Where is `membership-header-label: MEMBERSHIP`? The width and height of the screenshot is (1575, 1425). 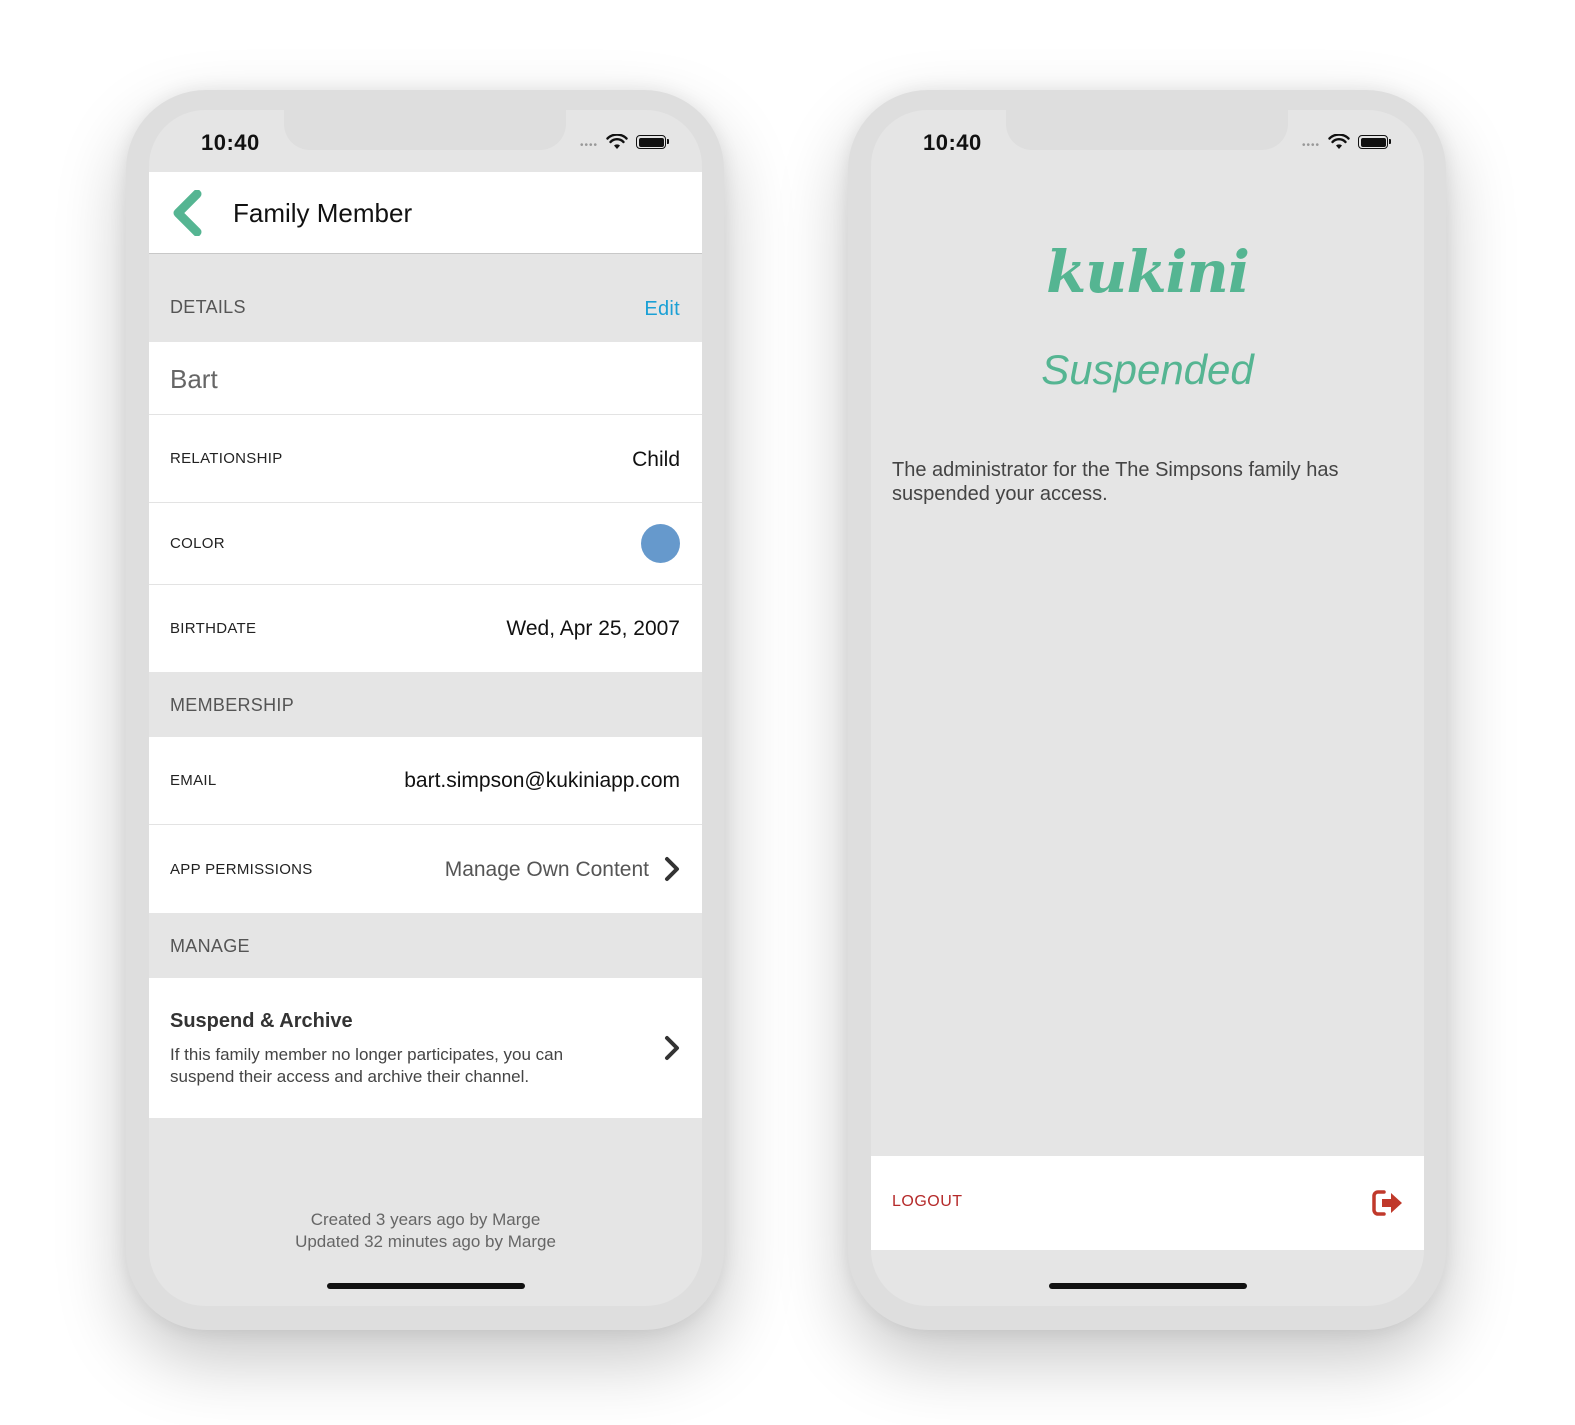 membership-header-label: MEMBERSHIP is located at coordinates (232, 705).